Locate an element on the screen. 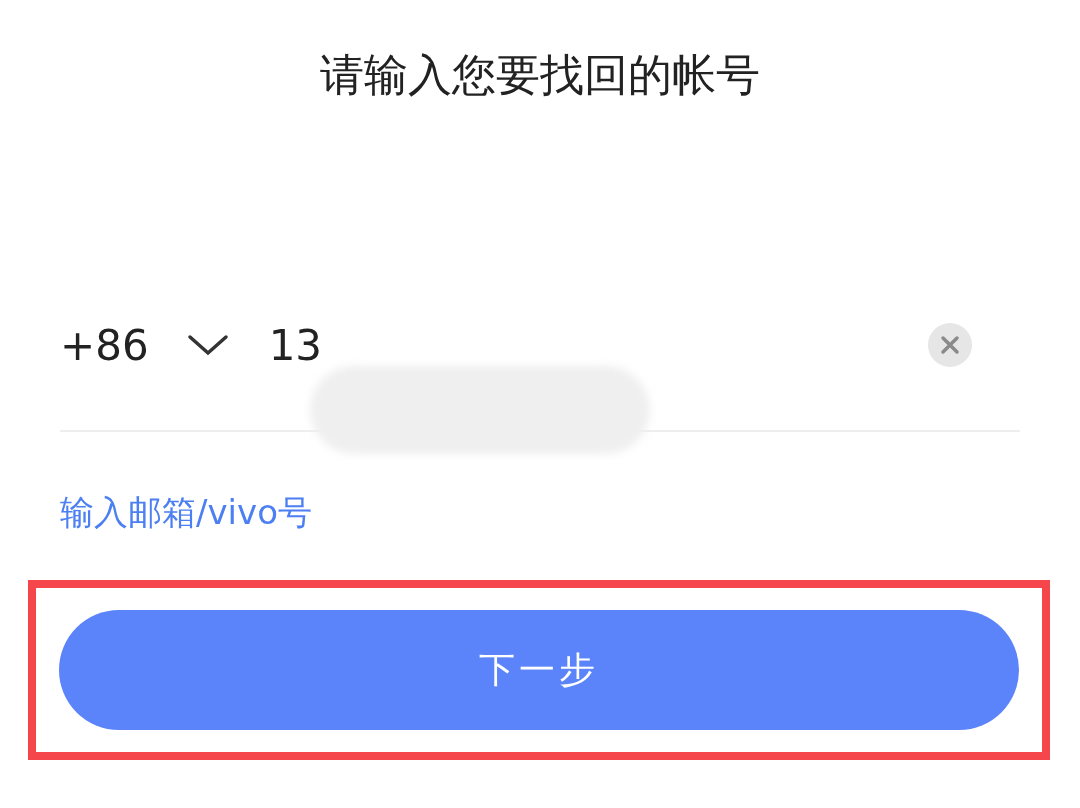 This screenshot has height=808, width=1080. phone-input-field: 13 is located at coordinates (598, 345).